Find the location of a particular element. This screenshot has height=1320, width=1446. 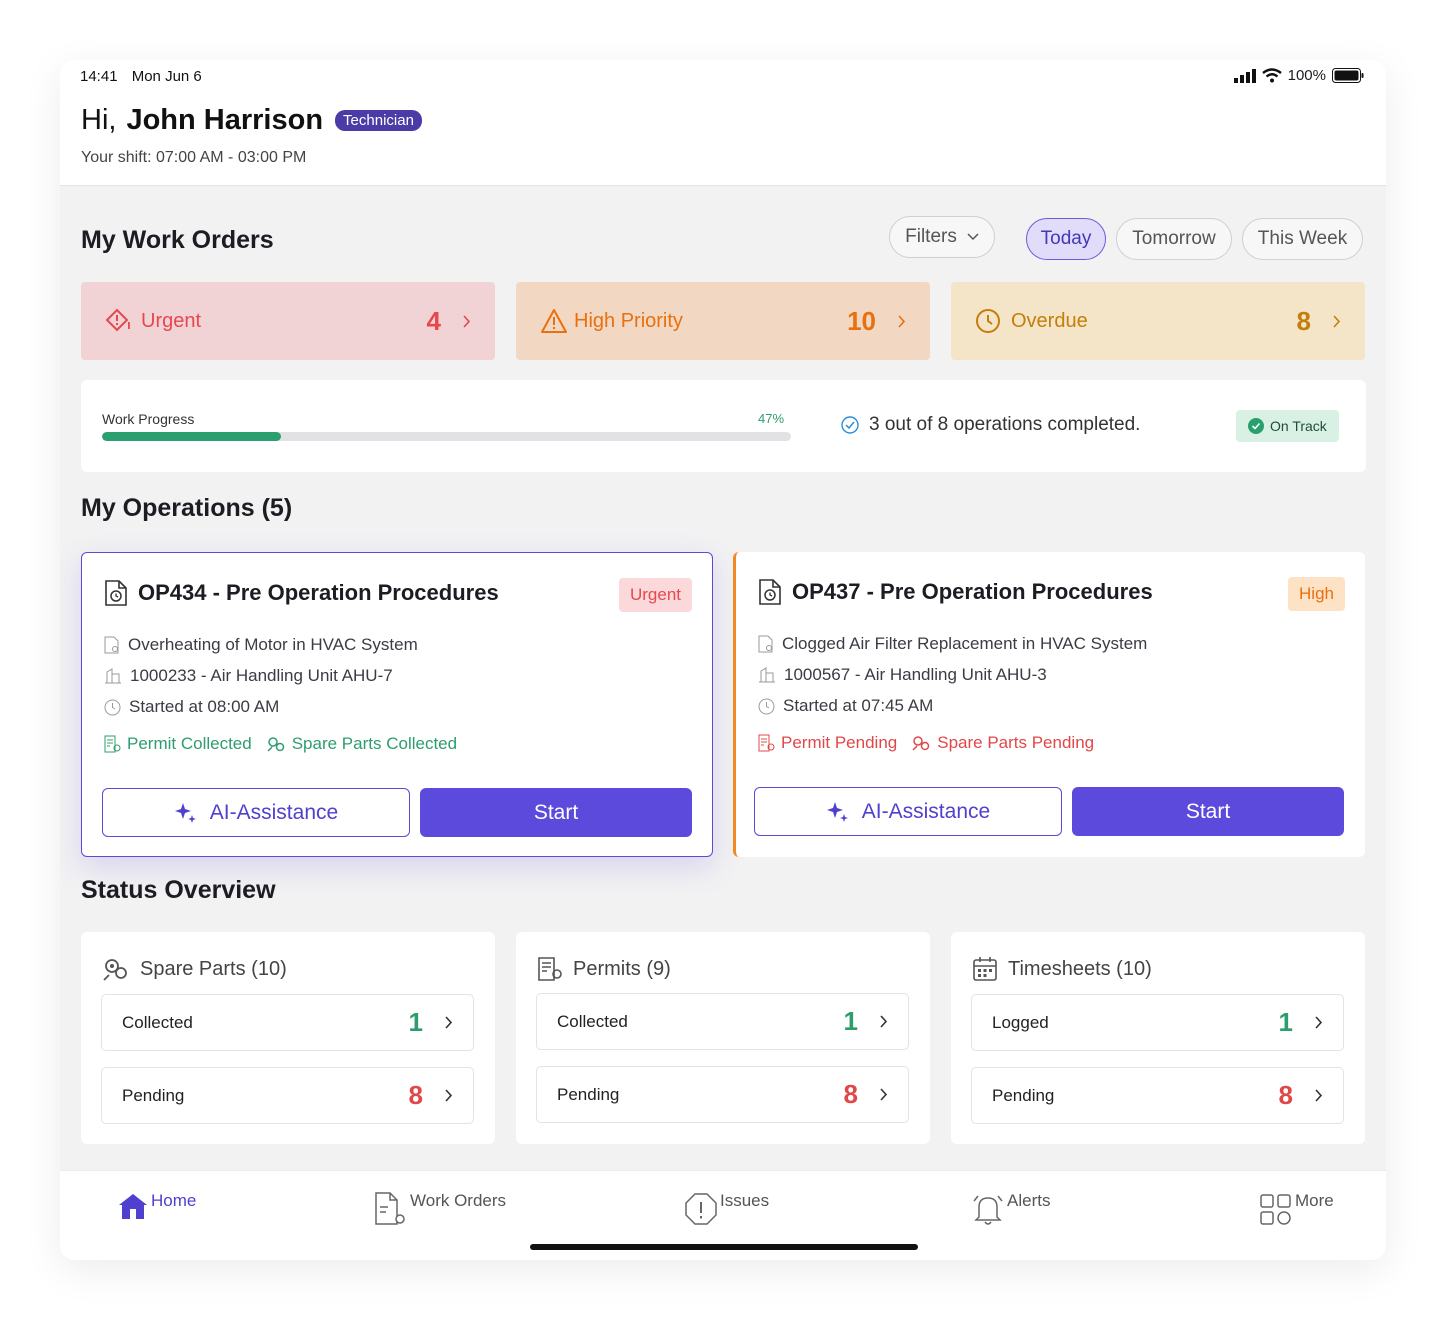

operations-summary: 3 out of 8 operations completed. is located at coordinates (990, 425).